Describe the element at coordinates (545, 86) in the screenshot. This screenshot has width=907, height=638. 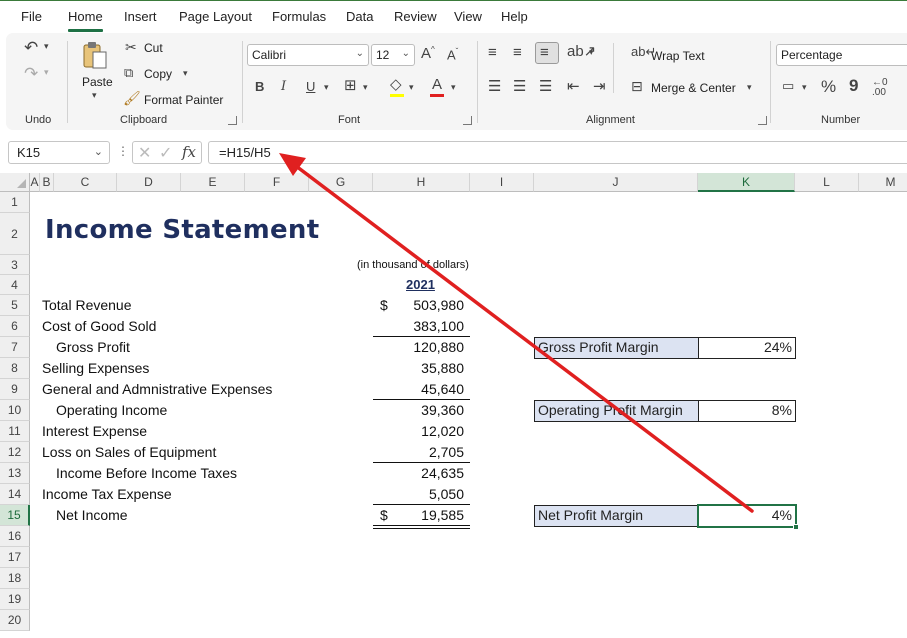
I see `align-right-icon: ☰` at that location.